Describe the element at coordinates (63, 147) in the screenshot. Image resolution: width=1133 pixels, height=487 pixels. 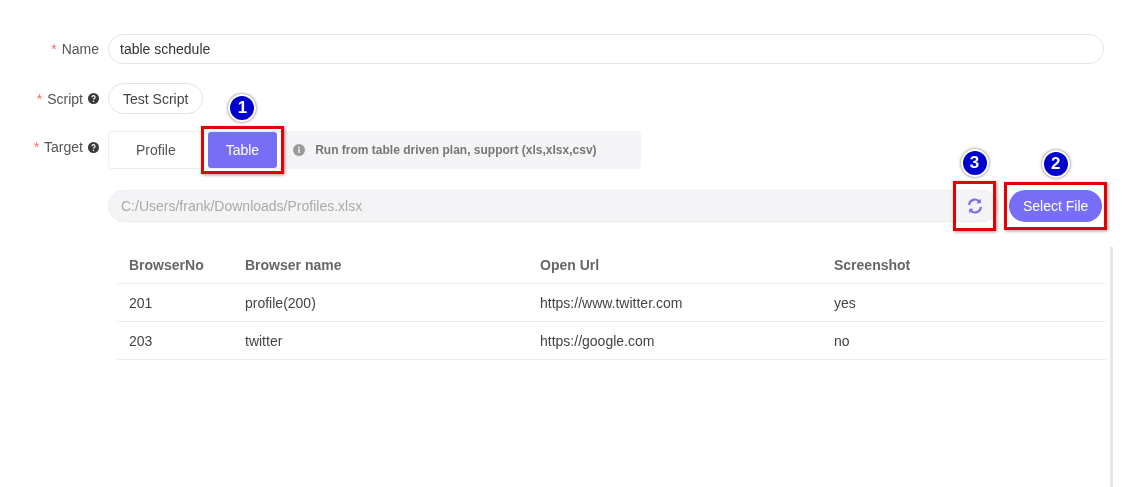
I see `field-label: Target` at that location.